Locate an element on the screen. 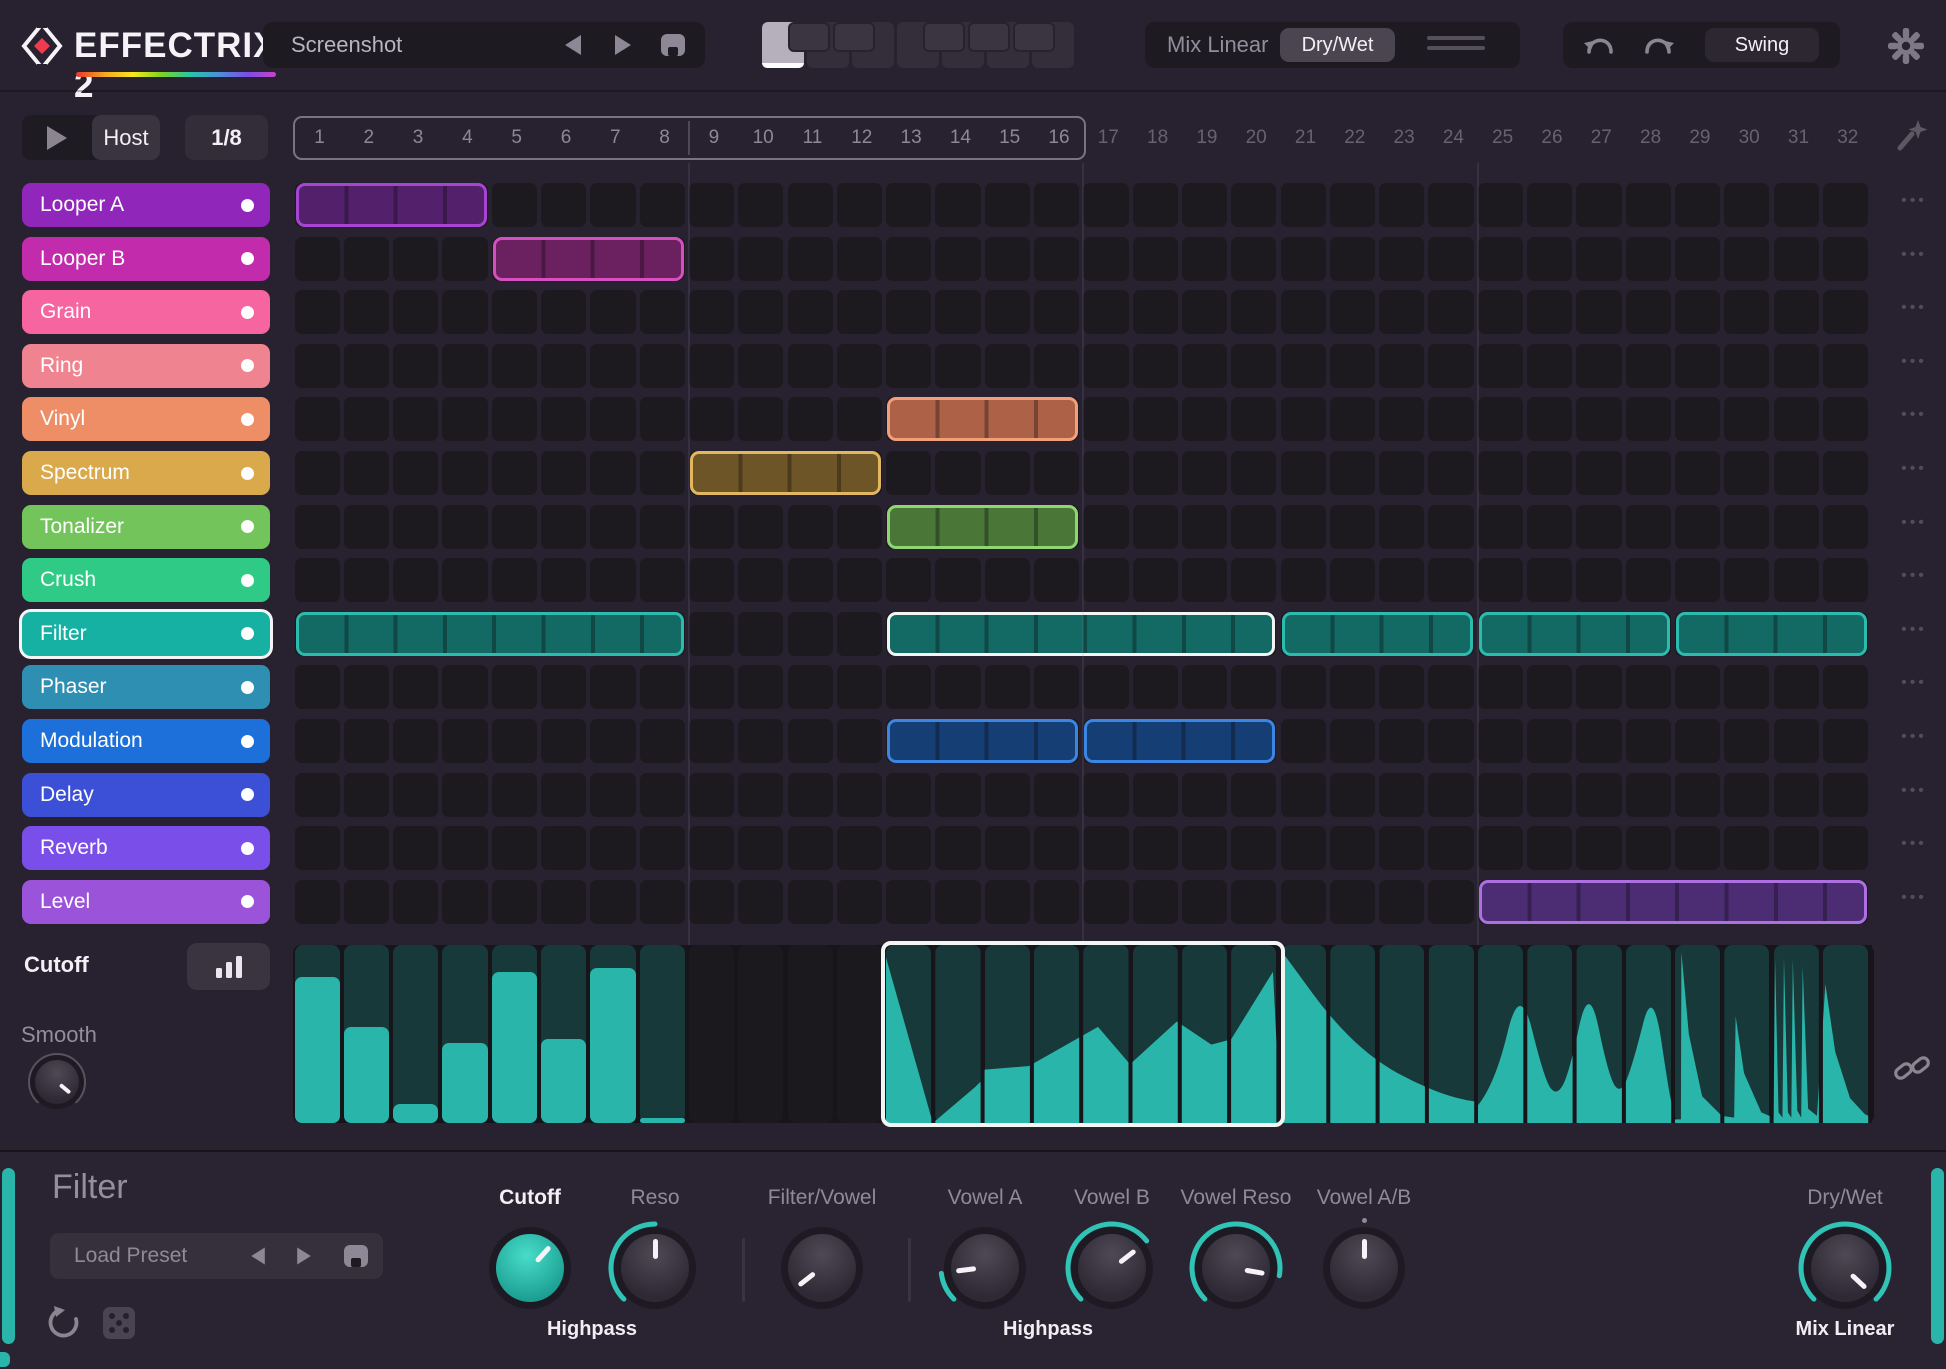  step-number: 8 is located at coordinates (665, 138).